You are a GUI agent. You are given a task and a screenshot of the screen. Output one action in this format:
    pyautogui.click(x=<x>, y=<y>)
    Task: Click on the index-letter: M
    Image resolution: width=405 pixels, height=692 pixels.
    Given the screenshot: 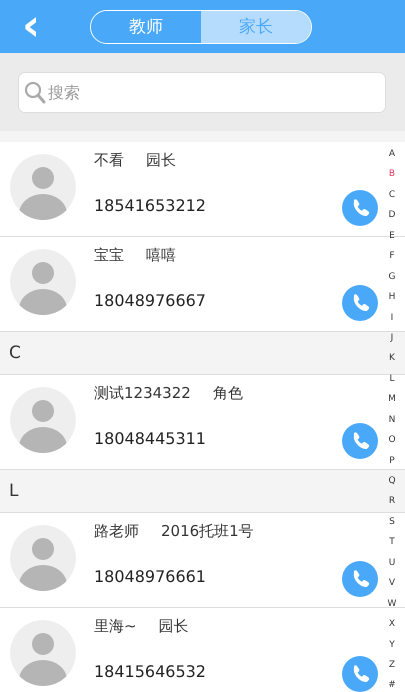 What is the action you would take?
    pyautogui.click(x=392, y=399)
    